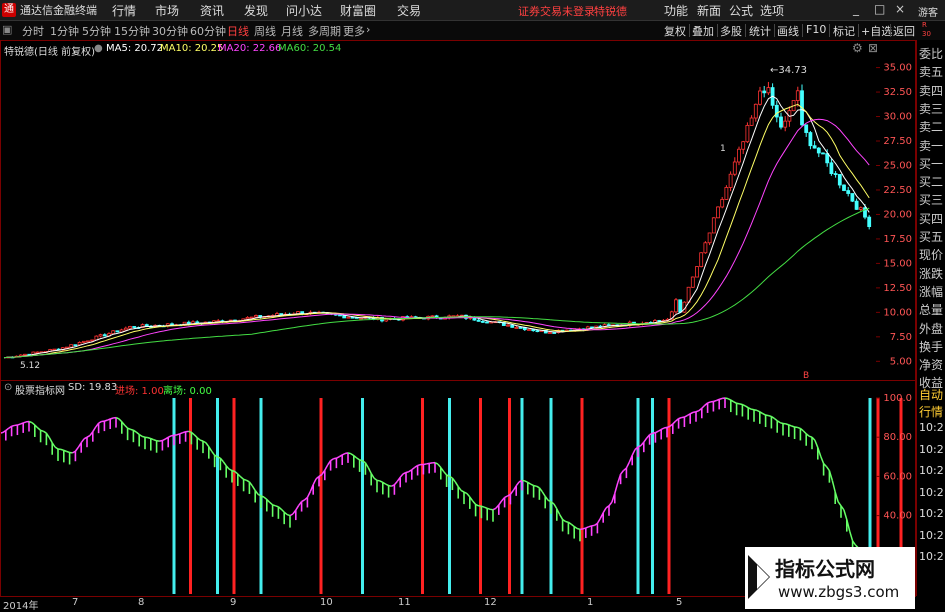 The height and width of the screenshot is (612, 945). What do you see at coordinates (212, 10) in the screenshot?
I see `menu-zixun: 资讯` at bounding box center [212, 10].